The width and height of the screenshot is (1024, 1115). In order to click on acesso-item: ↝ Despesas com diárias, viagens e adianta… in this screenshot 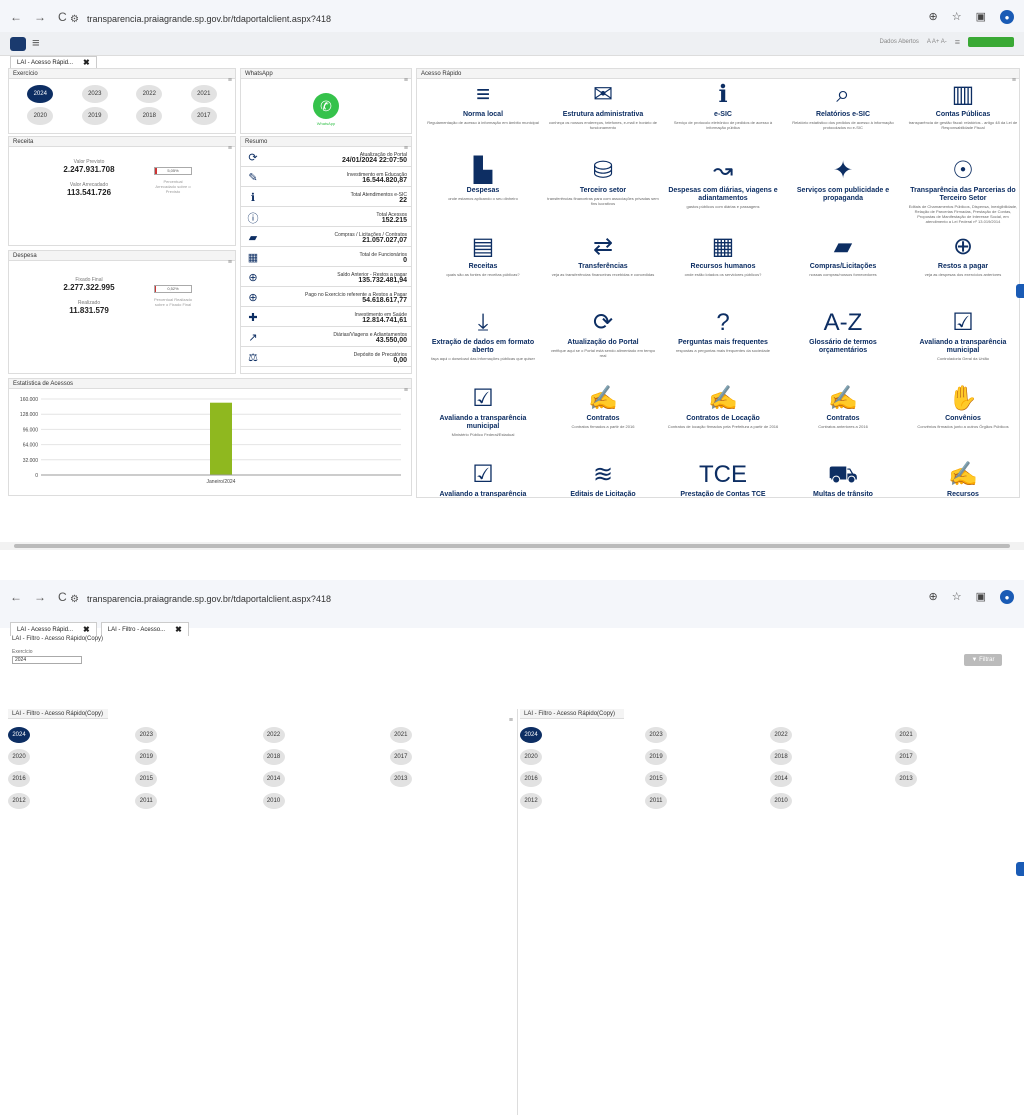, I will do `click(723, 192)`.